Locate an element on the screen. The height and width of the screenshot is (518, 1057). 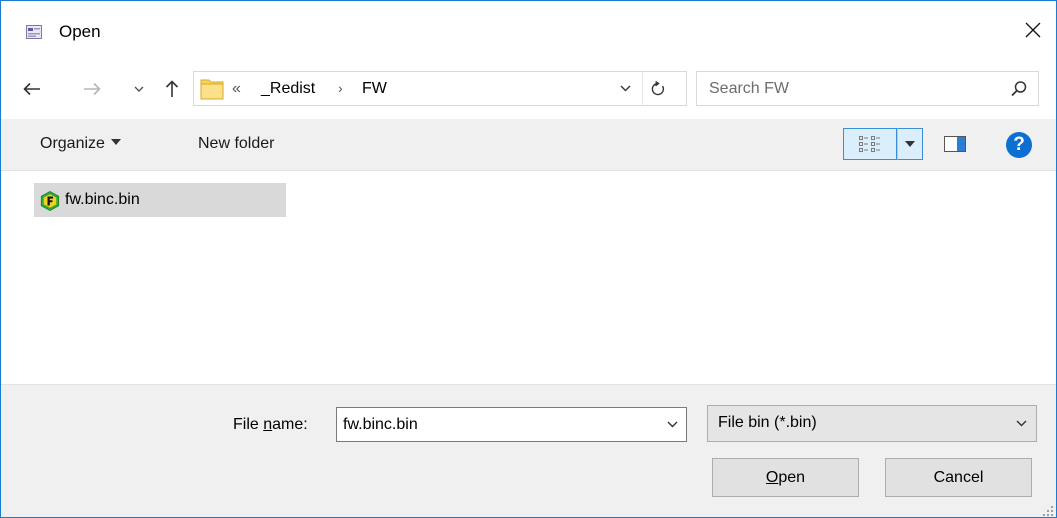
app-icon is located at coordinates (34, 32).